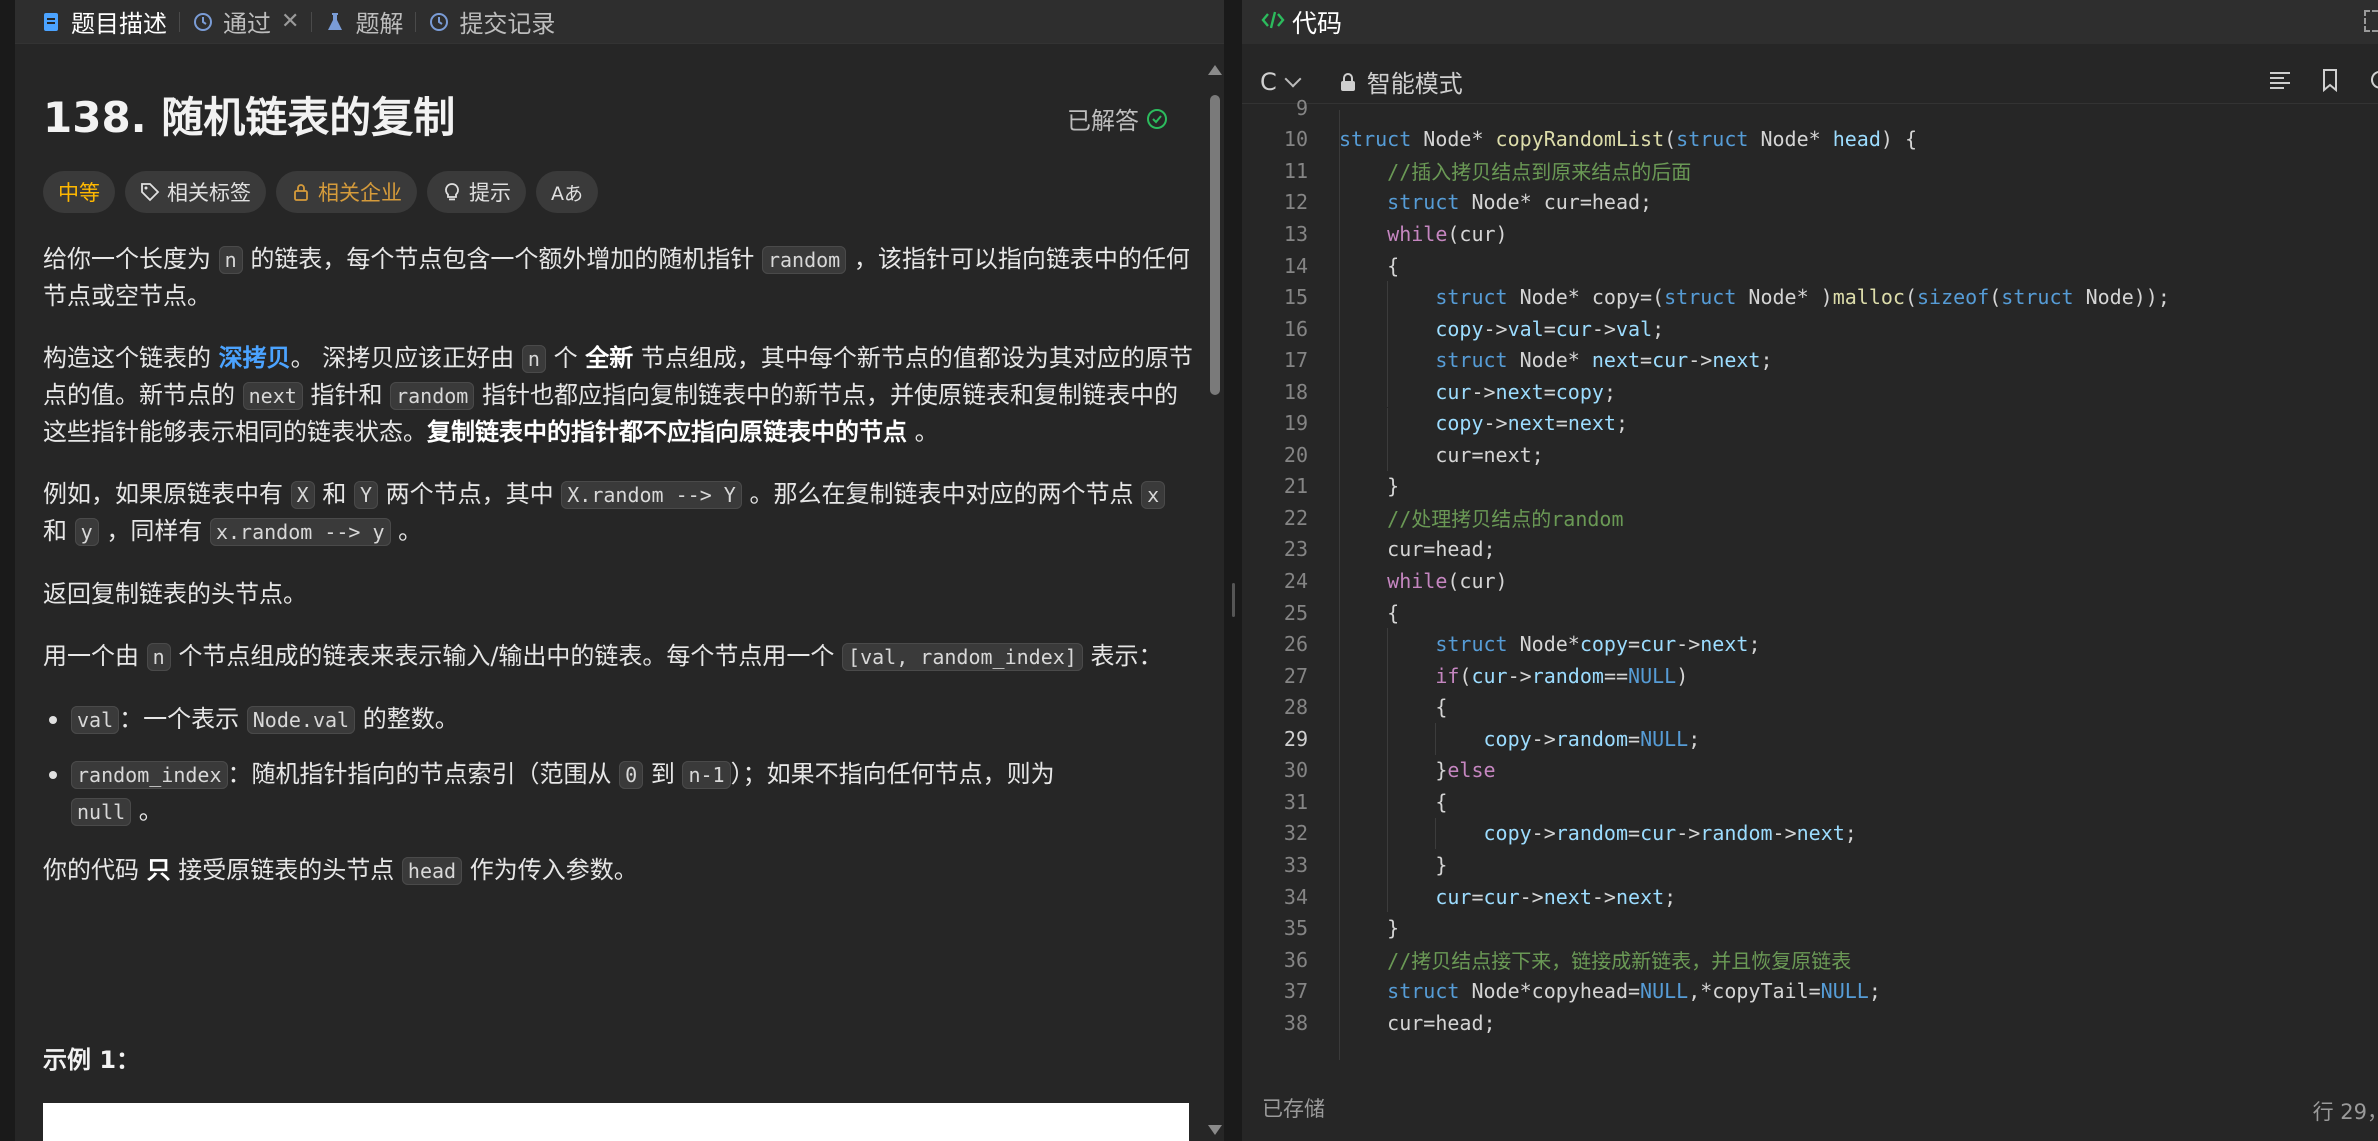 The image size is (2378, 1141). Describe the element at coordinates (1233, 600) in the screenshot. I see `drag-grip-icon` at that location.